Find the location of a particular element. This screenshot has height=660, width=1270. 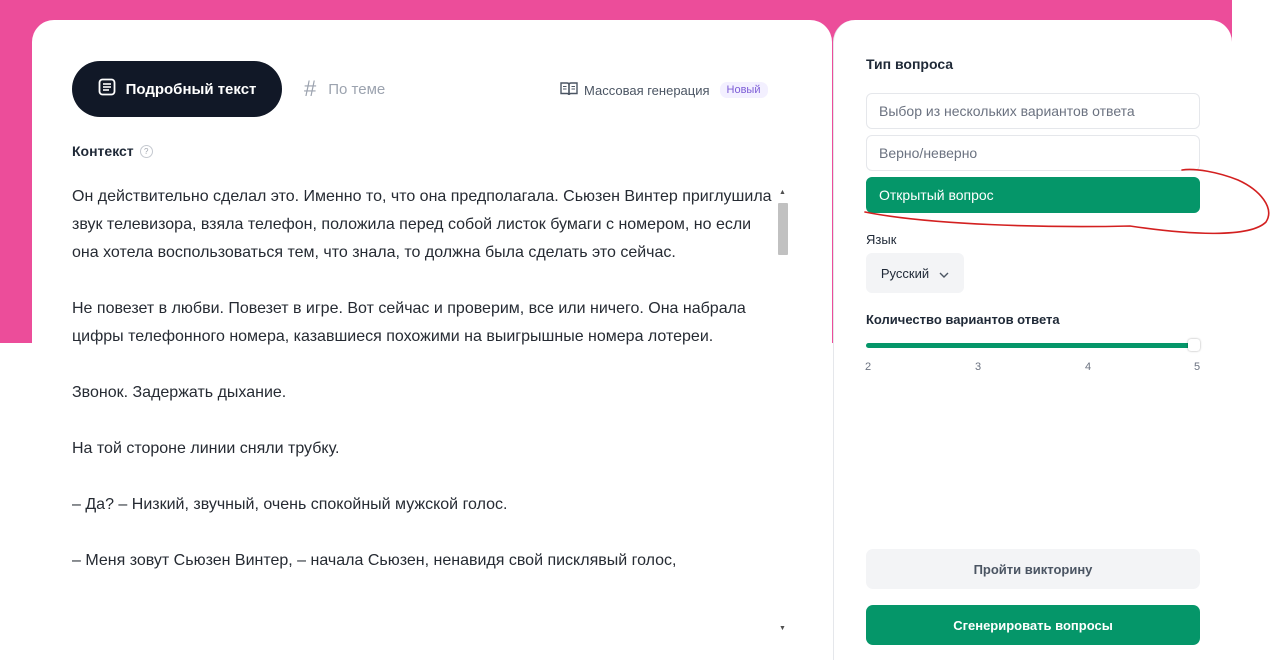

mass-generation-link: Массовая генерация Новый is located at coordinates (664, 90).